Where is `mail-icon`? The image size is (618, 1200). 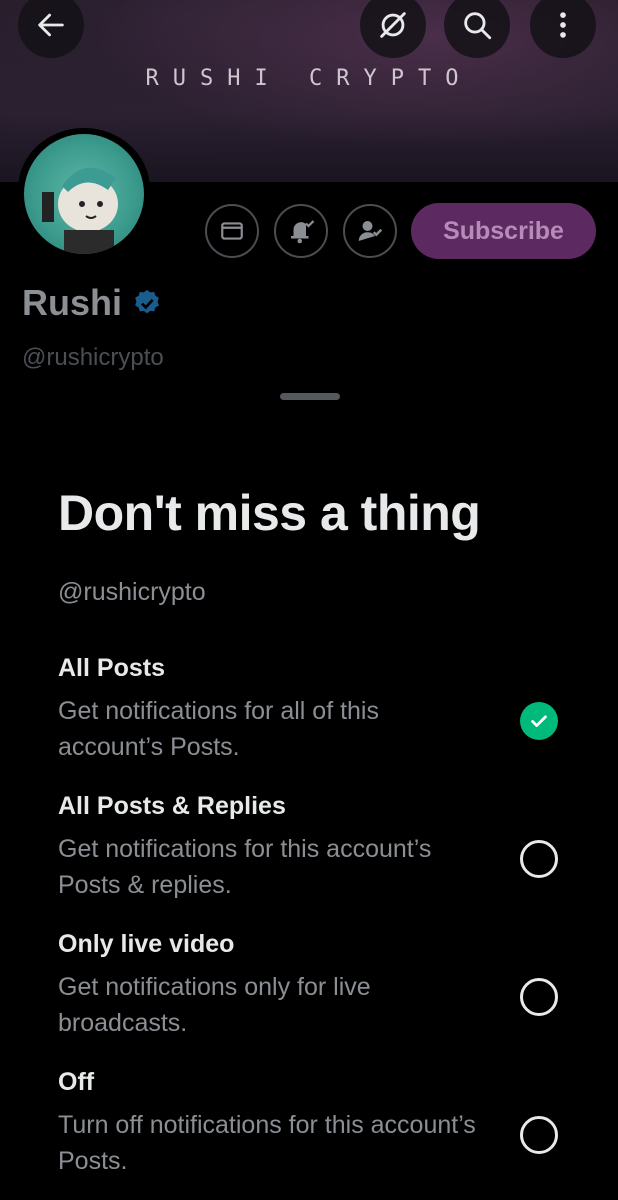
mail-icon is located at coordinates (232, 231).